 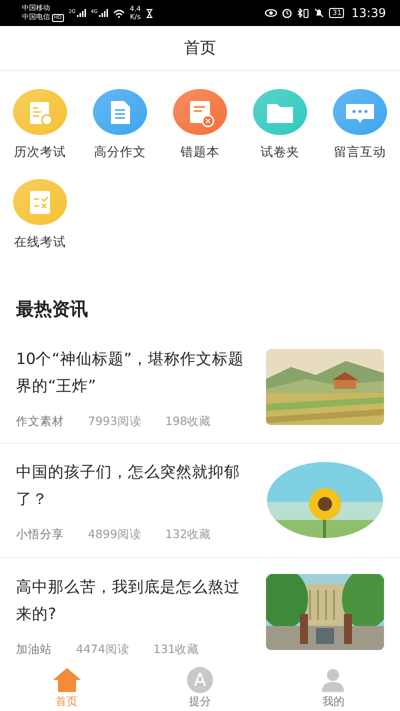 I want to click on read-count: 4899阅读, so click(x=115, y=534).